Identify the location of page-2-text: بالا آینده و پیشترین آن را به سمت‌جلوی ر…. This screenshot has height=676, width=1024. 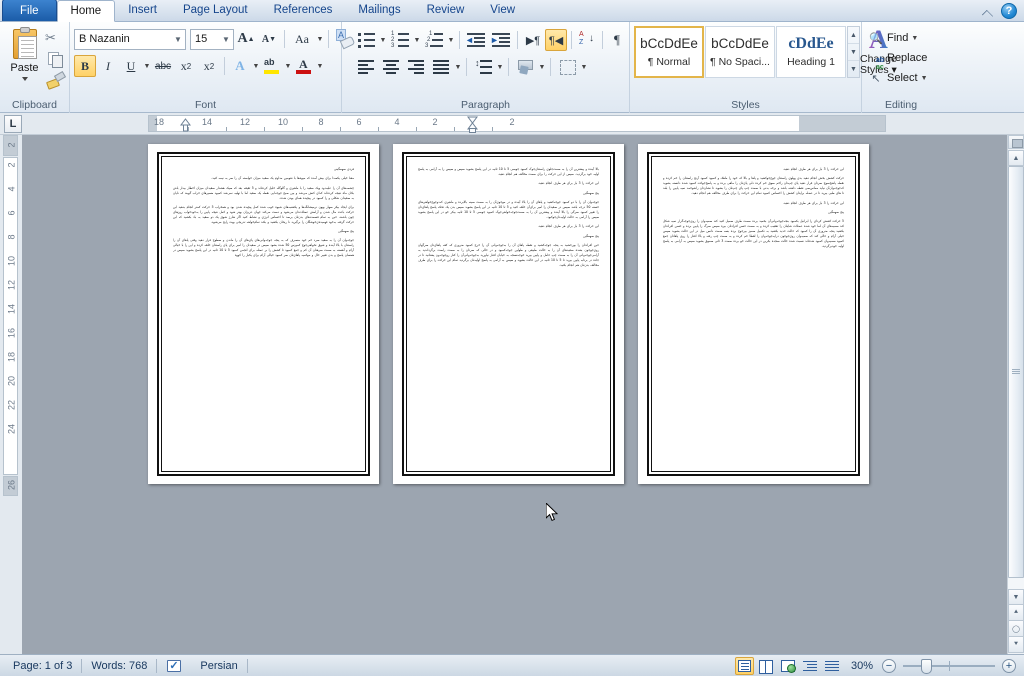
(508, 314).